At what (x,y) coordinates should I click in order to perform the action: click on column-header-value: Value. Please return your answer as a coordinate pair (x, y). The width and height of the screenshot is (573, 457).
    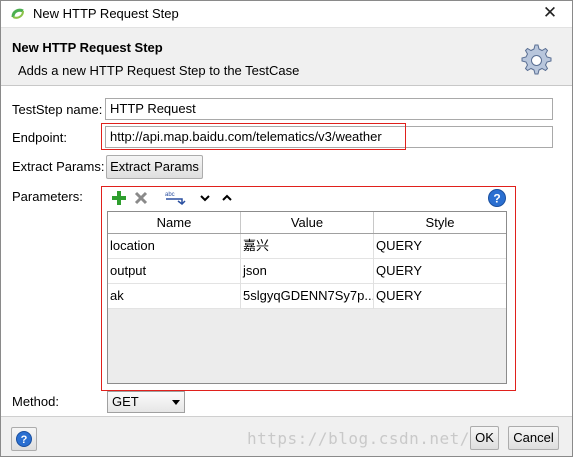
    Looking at the image, I should click on (307, 222).